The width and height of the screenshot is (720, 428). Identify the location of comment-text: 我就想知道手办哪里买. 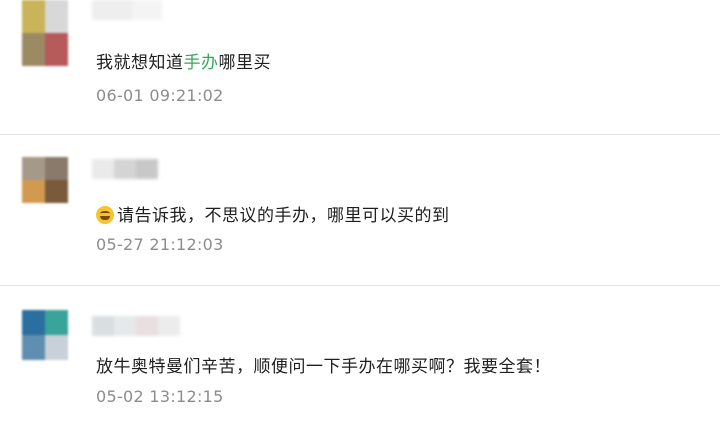
(183, 60).